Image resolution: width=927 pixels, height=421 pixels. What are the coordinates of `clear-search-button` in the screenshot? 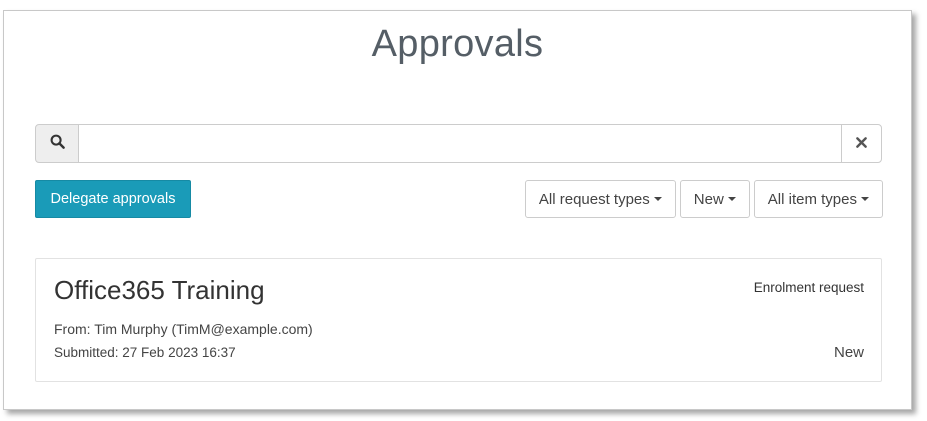 It's located at (861, 143).